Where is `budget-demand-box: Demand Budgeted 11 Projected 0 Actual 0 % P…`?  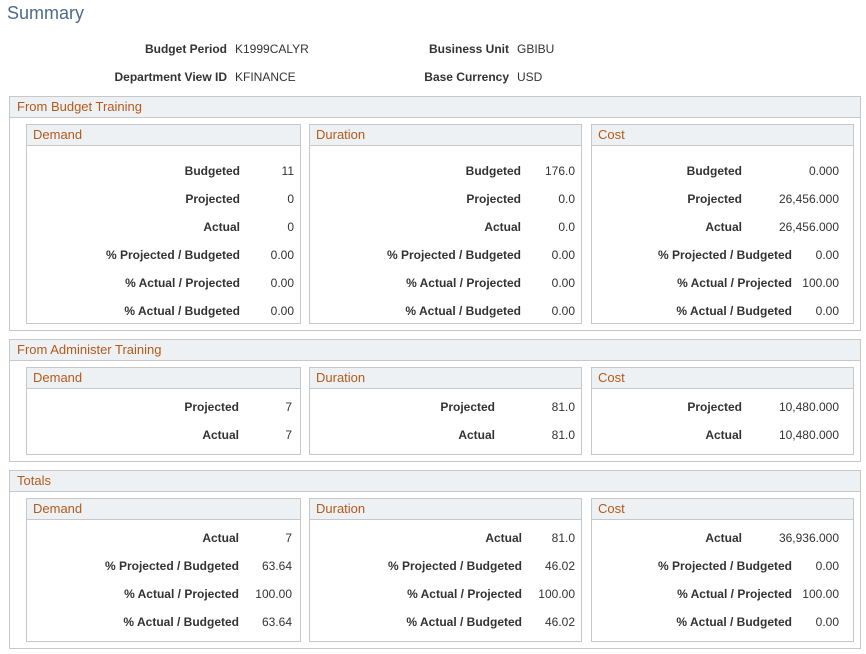
budget-demand-box: Demand Budgeted 11 Projected 0 Actual 0 % P… is located at coordinates (163, 224).